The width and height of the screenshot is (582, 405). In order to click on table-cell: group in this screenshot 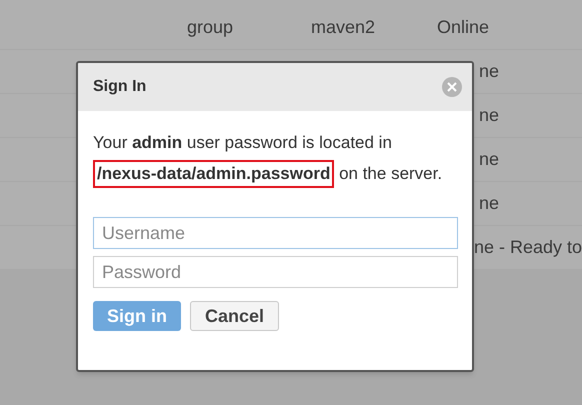, I will do `click(210, 27)`.